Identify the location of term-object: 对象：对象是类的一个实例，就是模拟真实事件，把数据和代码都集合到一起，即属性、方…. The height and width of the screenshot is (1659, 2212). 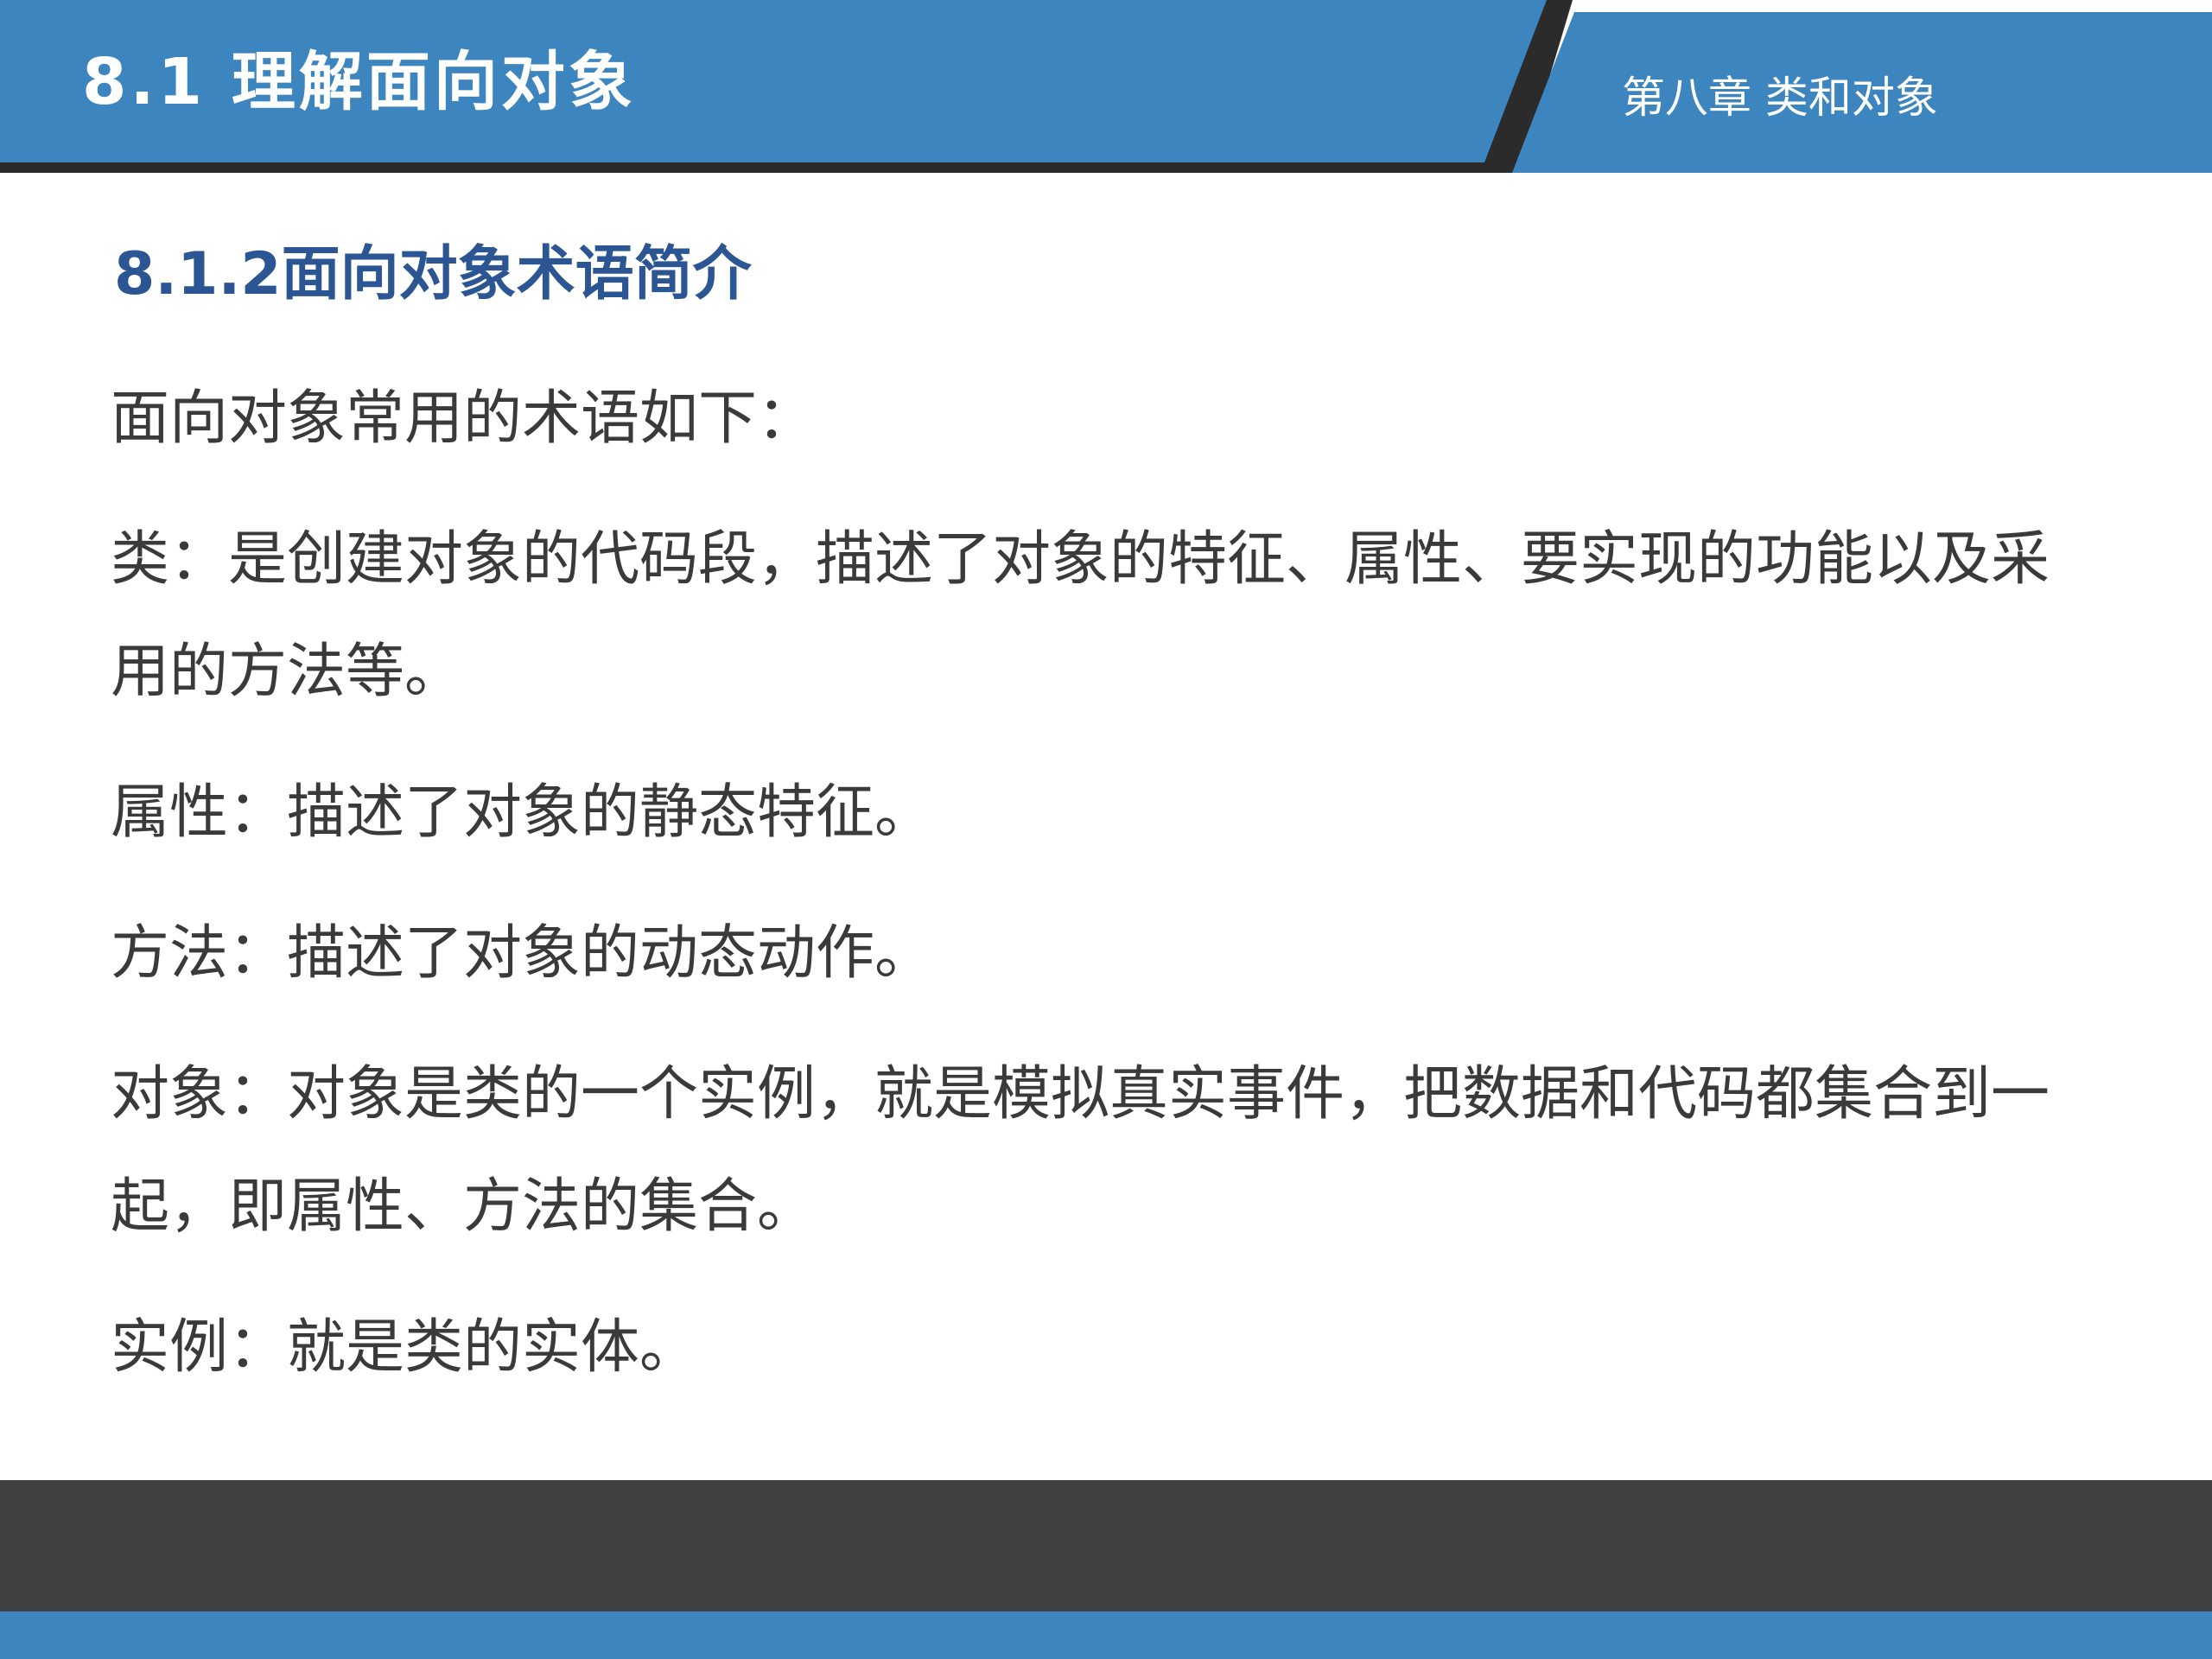
(1080, 1150).